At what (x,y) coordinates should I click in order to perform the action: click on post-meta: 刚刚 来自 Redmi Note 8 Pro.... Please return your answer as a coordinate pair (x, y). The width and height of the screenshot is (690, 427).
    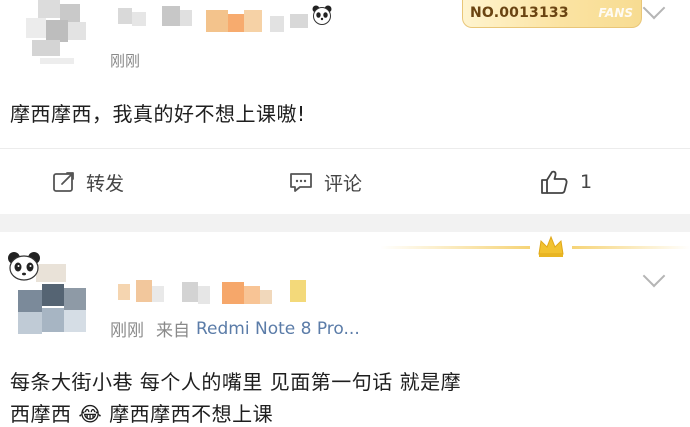
    Looking at the image, I should click on (235, 329).